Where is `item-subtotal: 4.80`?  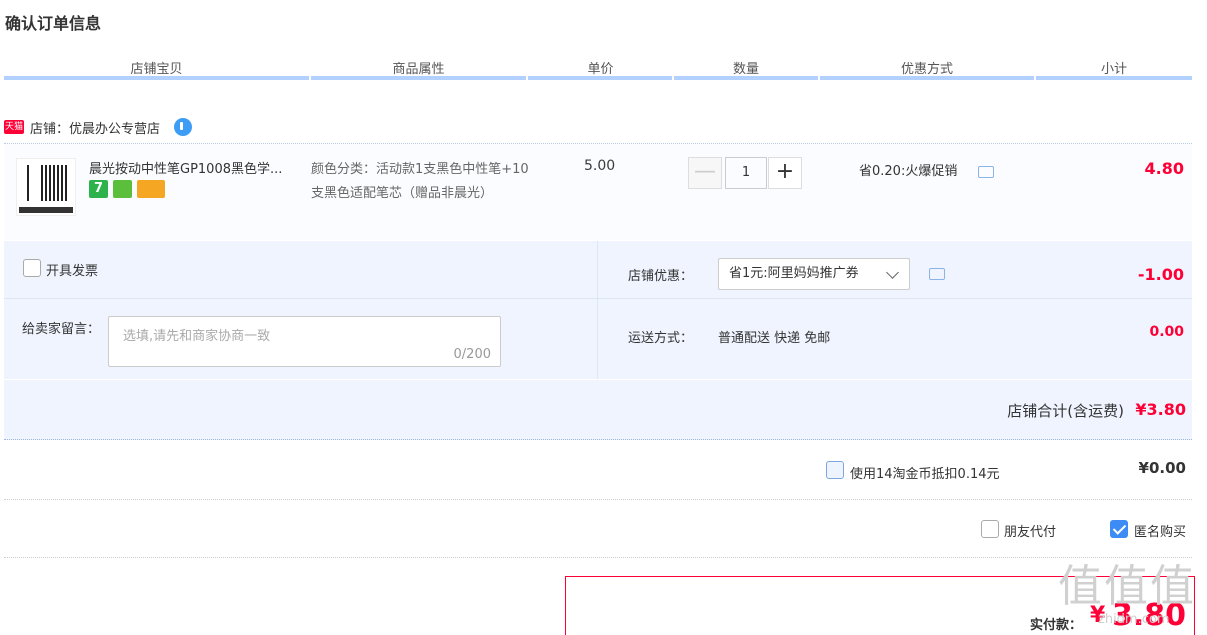 item-subtotal: 4.80 is located at coordinates (1164, 168).